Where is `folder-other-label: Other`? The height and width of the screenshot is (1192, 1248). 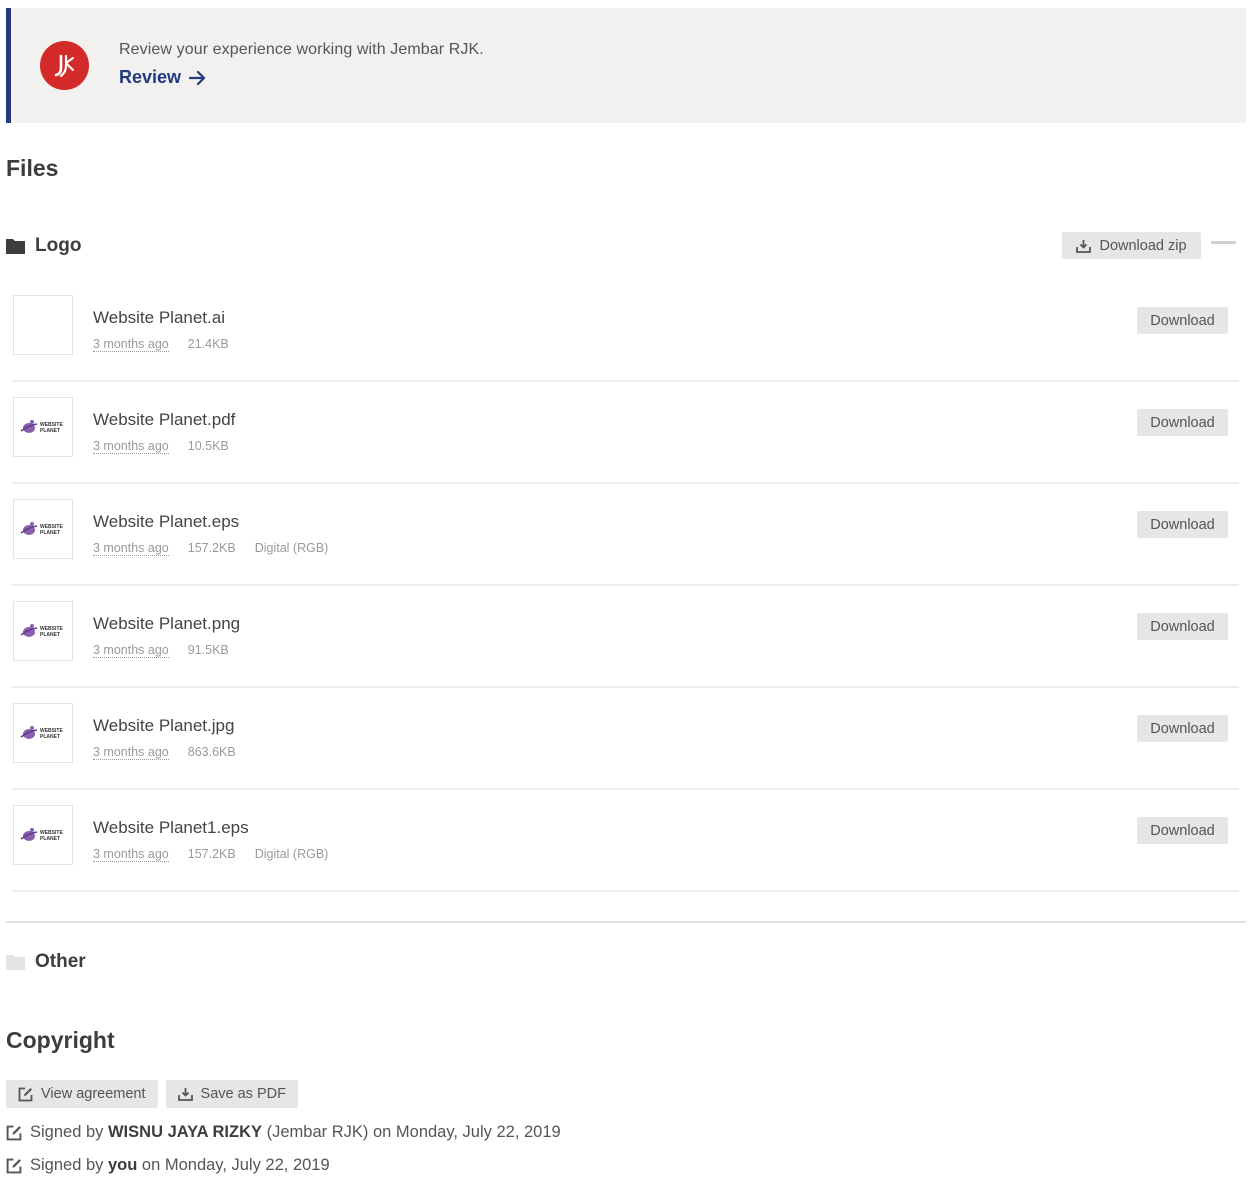
folder-other-label: Other is located at coordinates (60, 961).